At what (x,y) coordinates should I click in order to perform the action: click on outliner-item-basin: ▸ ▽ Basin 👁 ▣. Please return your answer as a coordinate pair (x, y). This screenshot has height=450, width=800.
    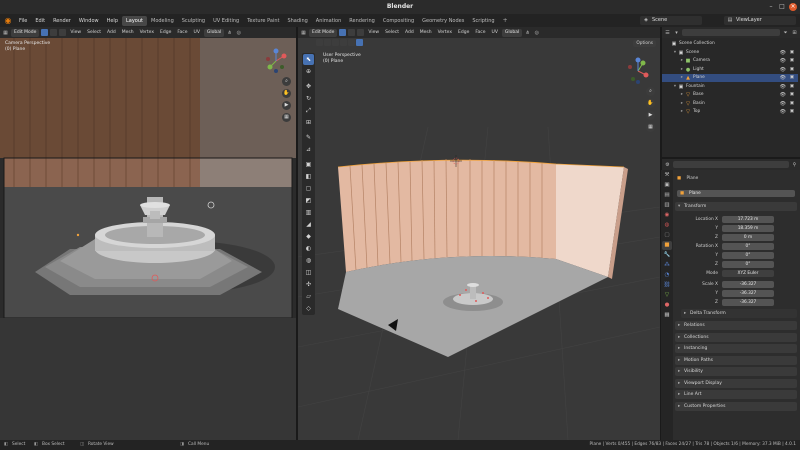
    Looking at the image, I should click on (730, 104).